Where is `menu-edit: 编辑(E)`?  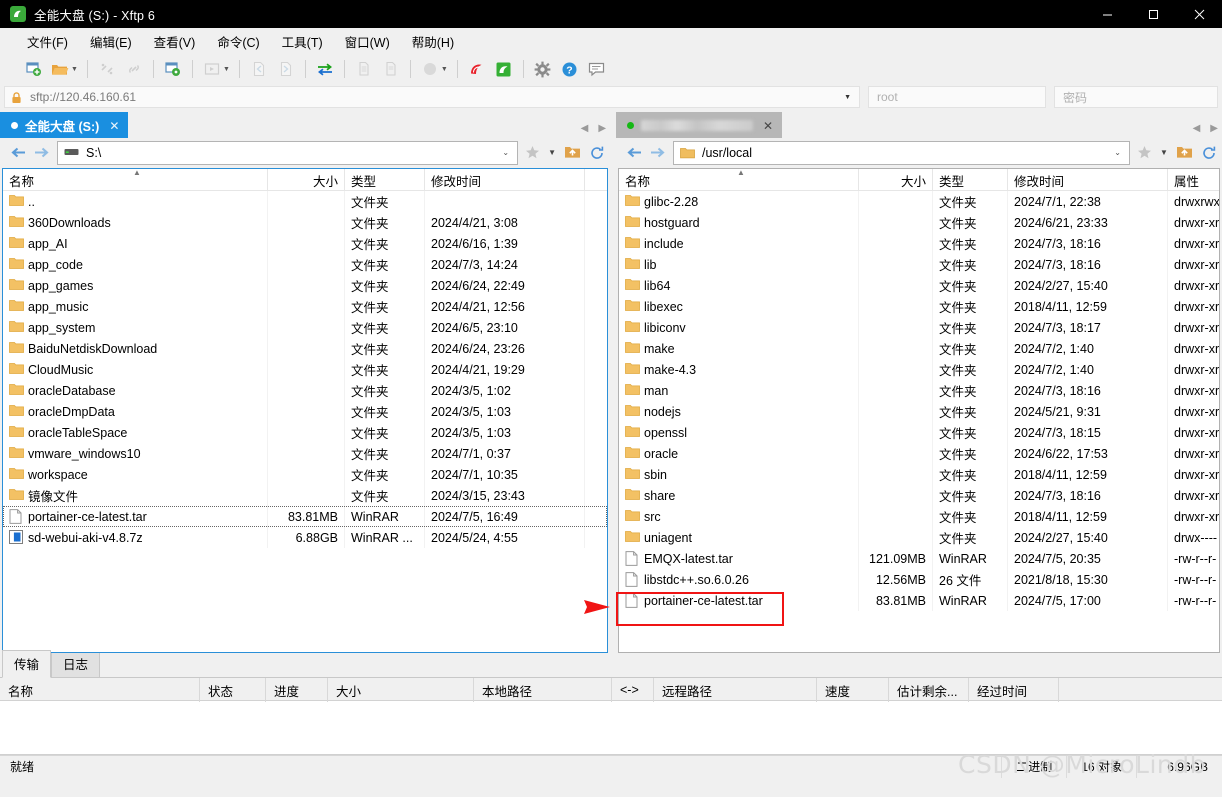 menu-edit: 编辑(E) is located at coordinates (111, 41).